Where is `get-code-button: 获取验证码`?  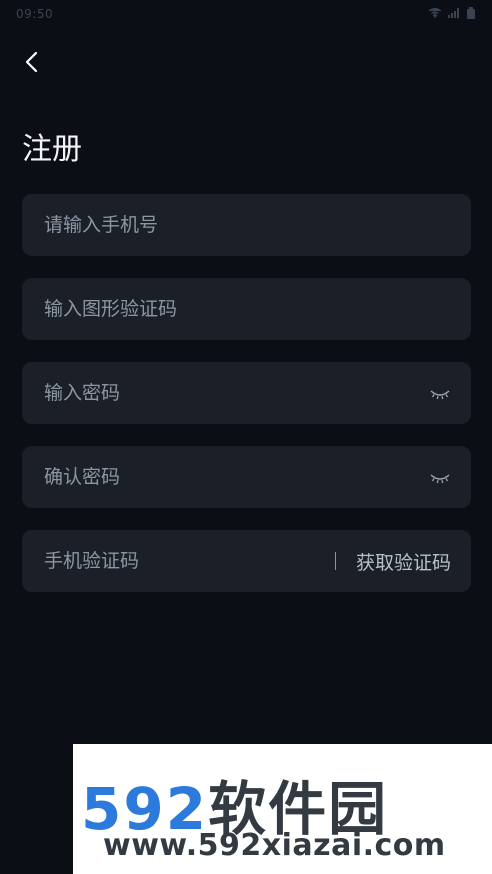
get-code-button: 获取验证码 is located at coordinates (403, 561).